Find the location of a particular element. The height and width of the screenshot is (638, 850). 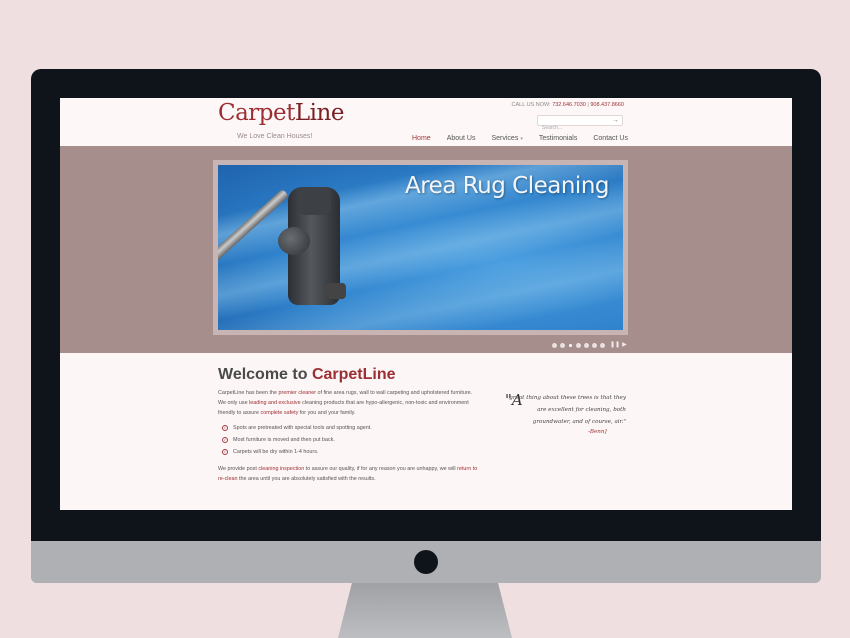

welcome-heading: Welcome to CarpetLine is located at coordinates (307, 375).